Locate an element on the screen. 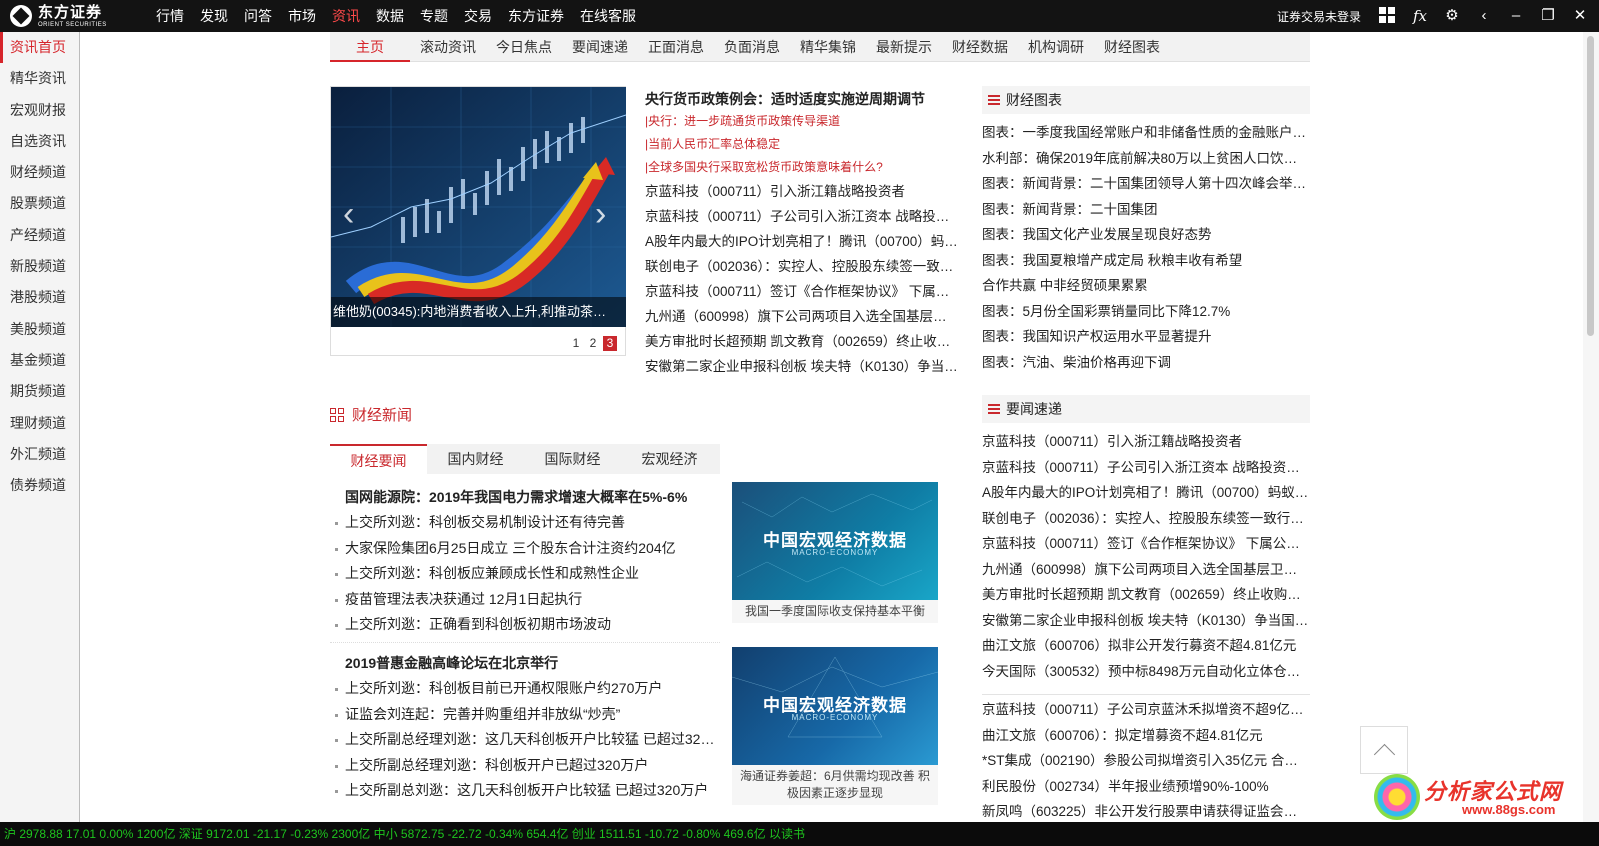 The width and height of the screenshot is (1599, 846). headline-subitem: |当前人民币汇率总体稳定 is located at coordinates (802, 144).